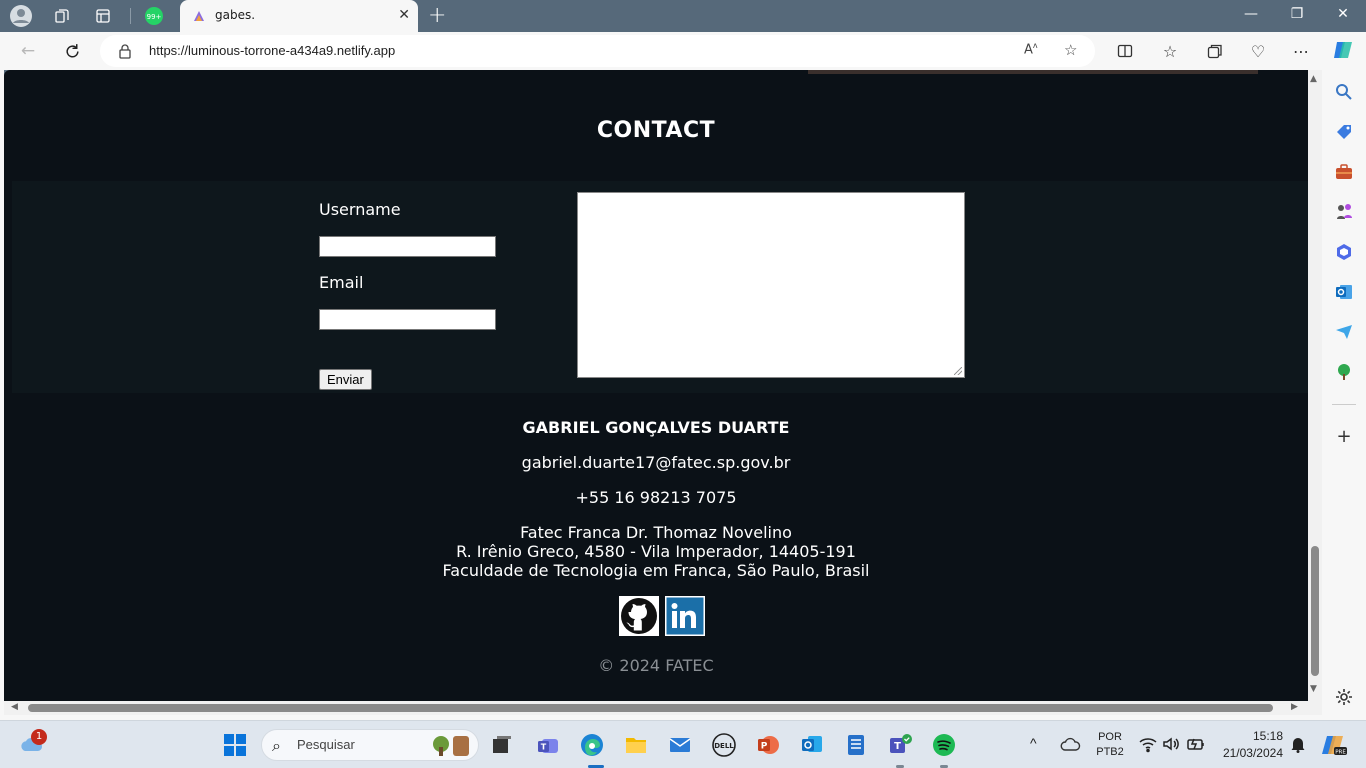 This screenshot has height=768, width=1366. I want to click on footer-name: GABRIEL GONÇALVES DUARTE, so click(656, 427).